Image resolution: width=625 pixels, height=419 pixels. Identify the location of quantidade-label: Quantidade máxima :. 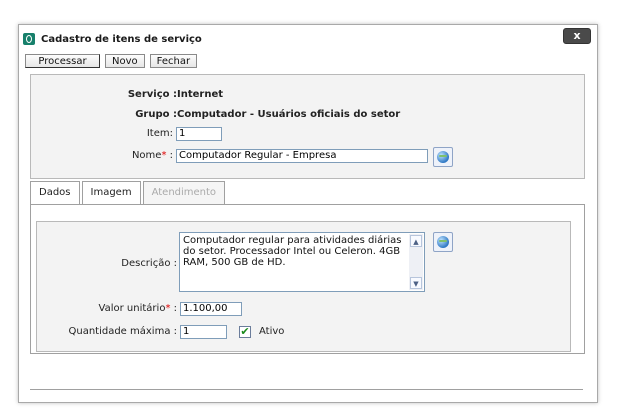
(122, 331).